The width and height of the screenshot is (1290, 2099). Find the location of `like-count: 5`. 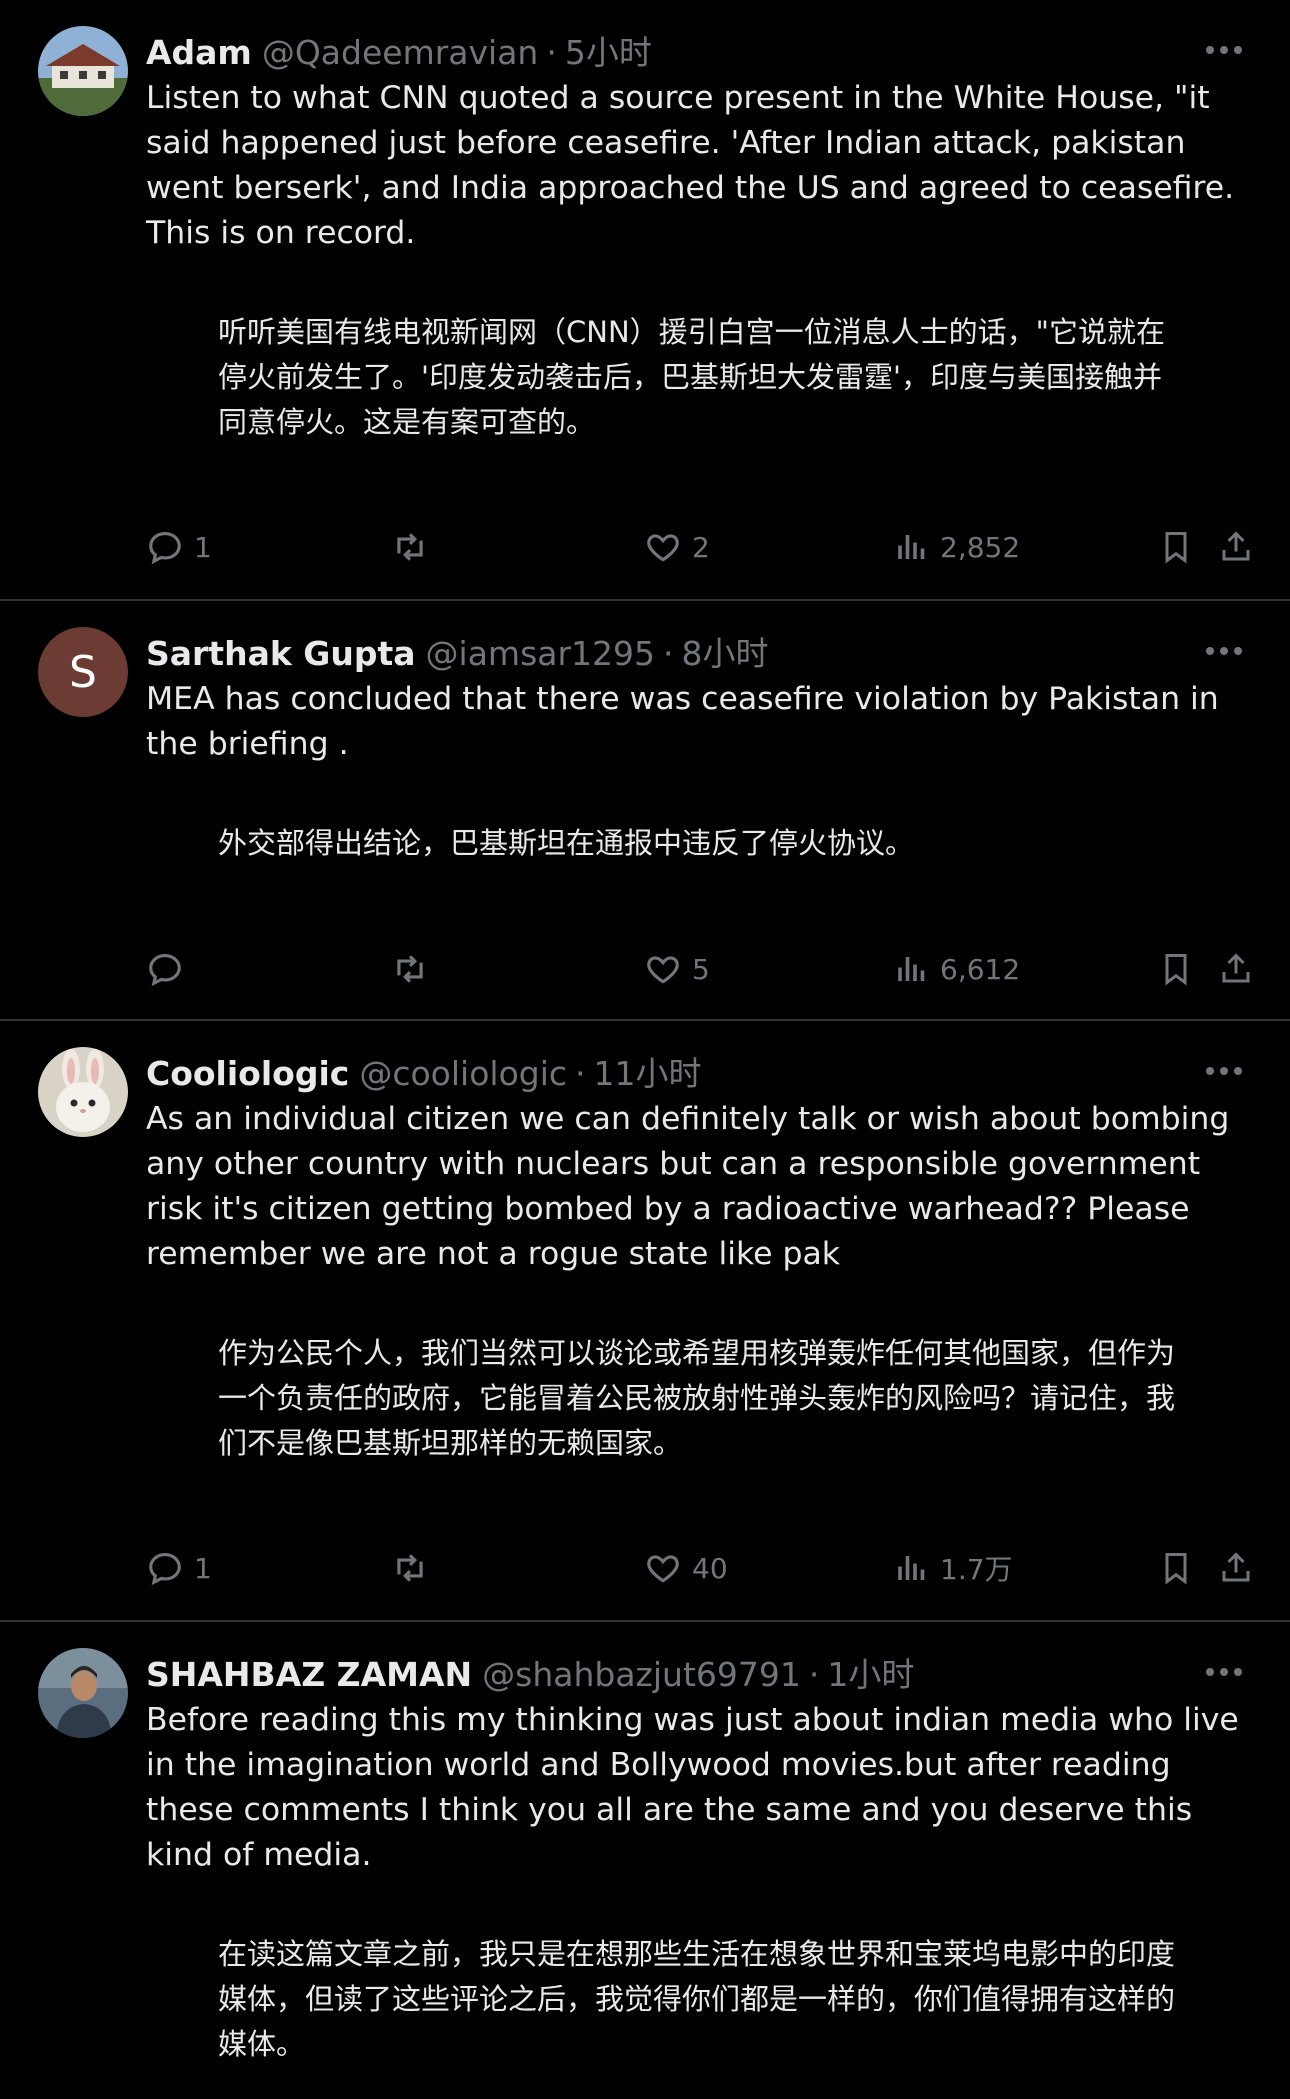

like-count: 5 is located at coordinates (701, 969).